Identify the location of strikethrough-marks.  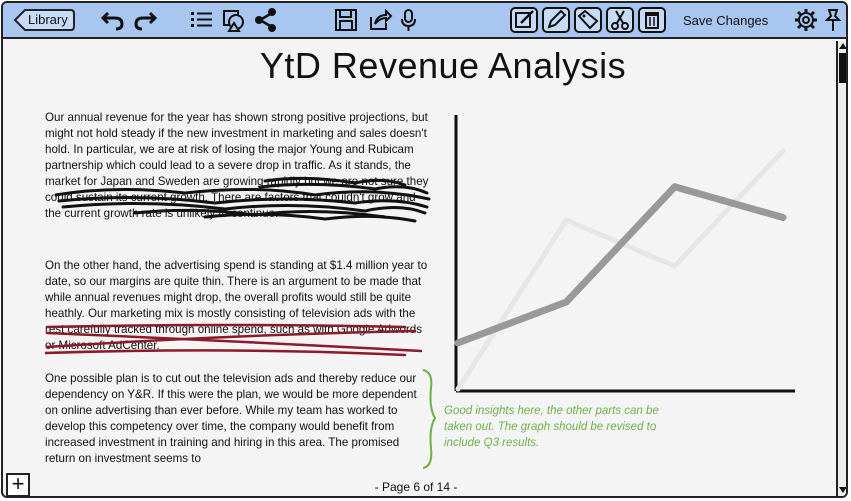
(234, 340).